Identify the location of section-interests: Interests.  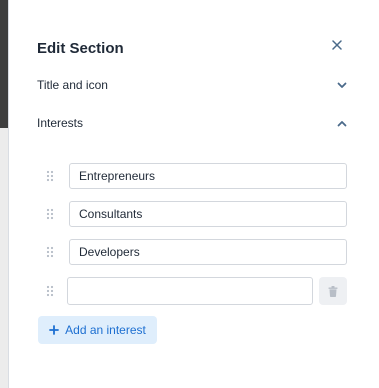
(193, 123).